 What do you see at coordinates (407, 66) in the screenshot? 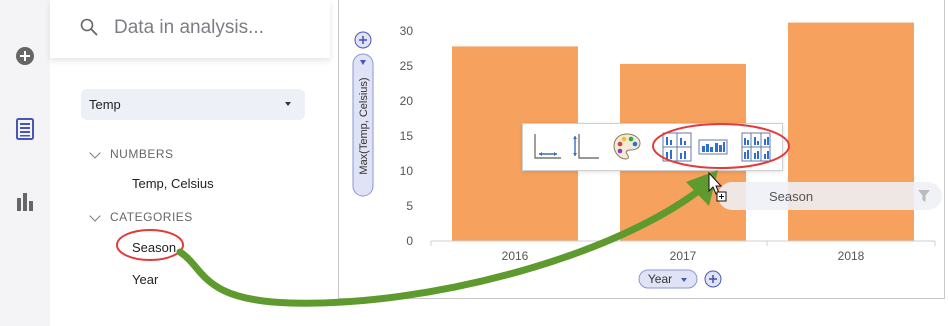
I see `y-tick-label: 25` at bounding box center [407, 66].